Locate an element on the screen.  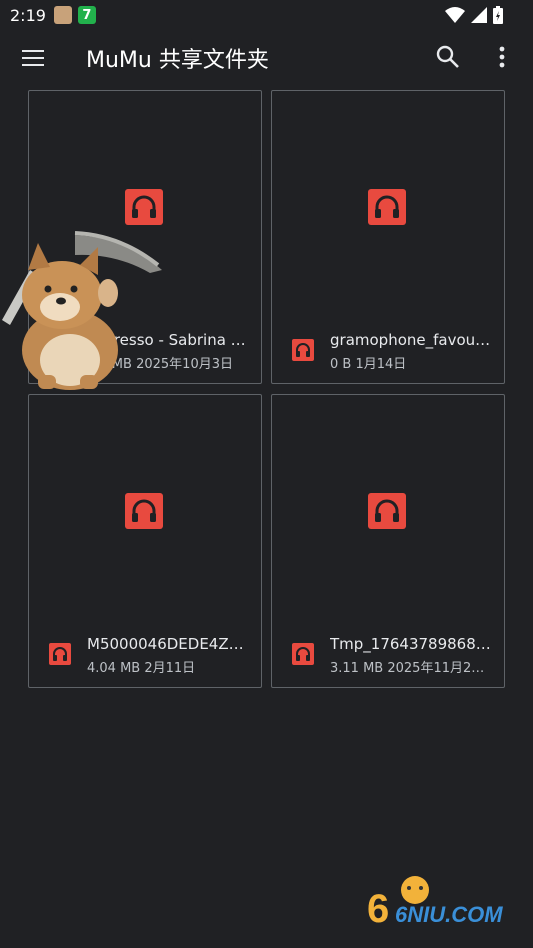
file-meta: 4.04 MB 2月11日 is located at coordinates (168, 666).